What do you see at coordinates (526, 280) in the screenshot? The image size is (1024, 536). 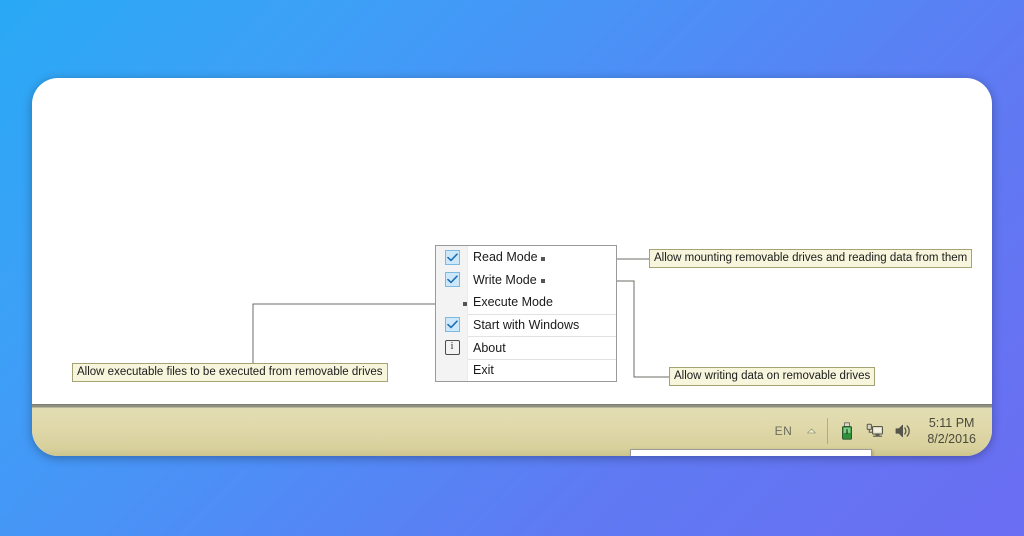 I see `menu-item-write-mode: Write Mode` at bounding box center [526, 280].